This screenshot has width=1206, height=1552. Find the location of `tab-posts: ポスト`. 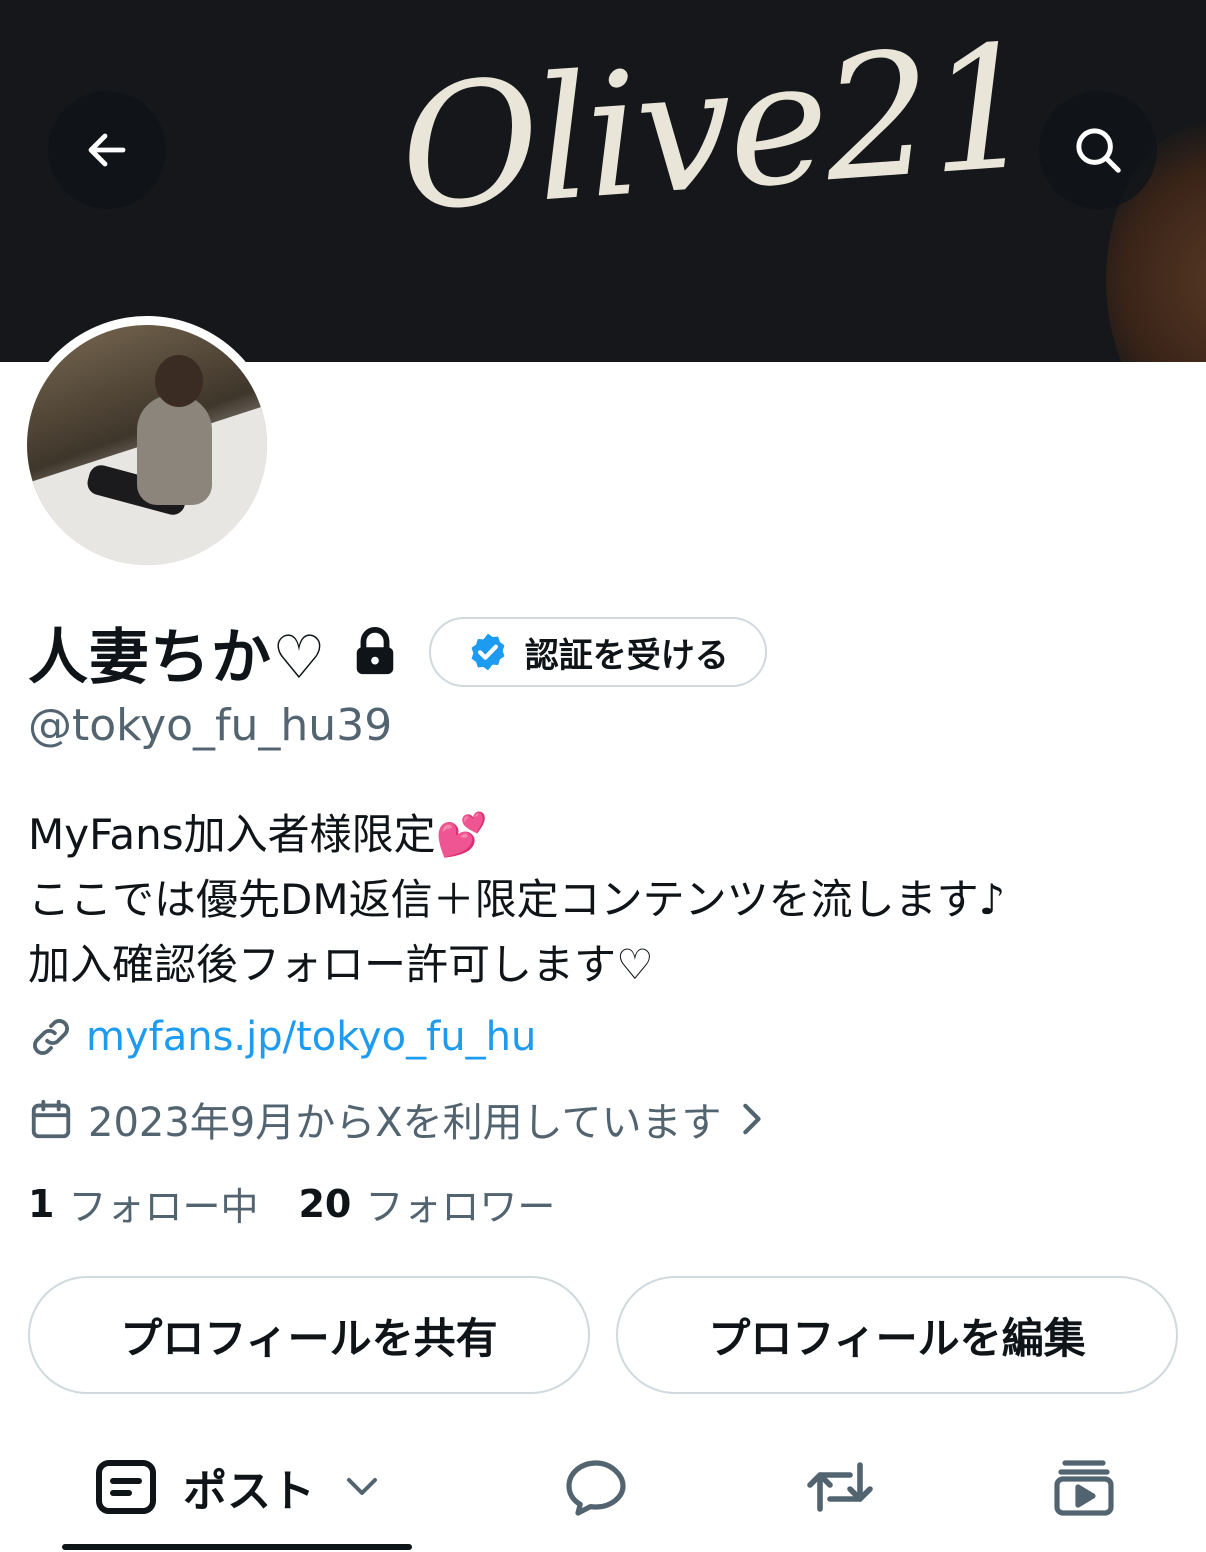

tab-posts: ポスト is located at coordinates (237, 1487).